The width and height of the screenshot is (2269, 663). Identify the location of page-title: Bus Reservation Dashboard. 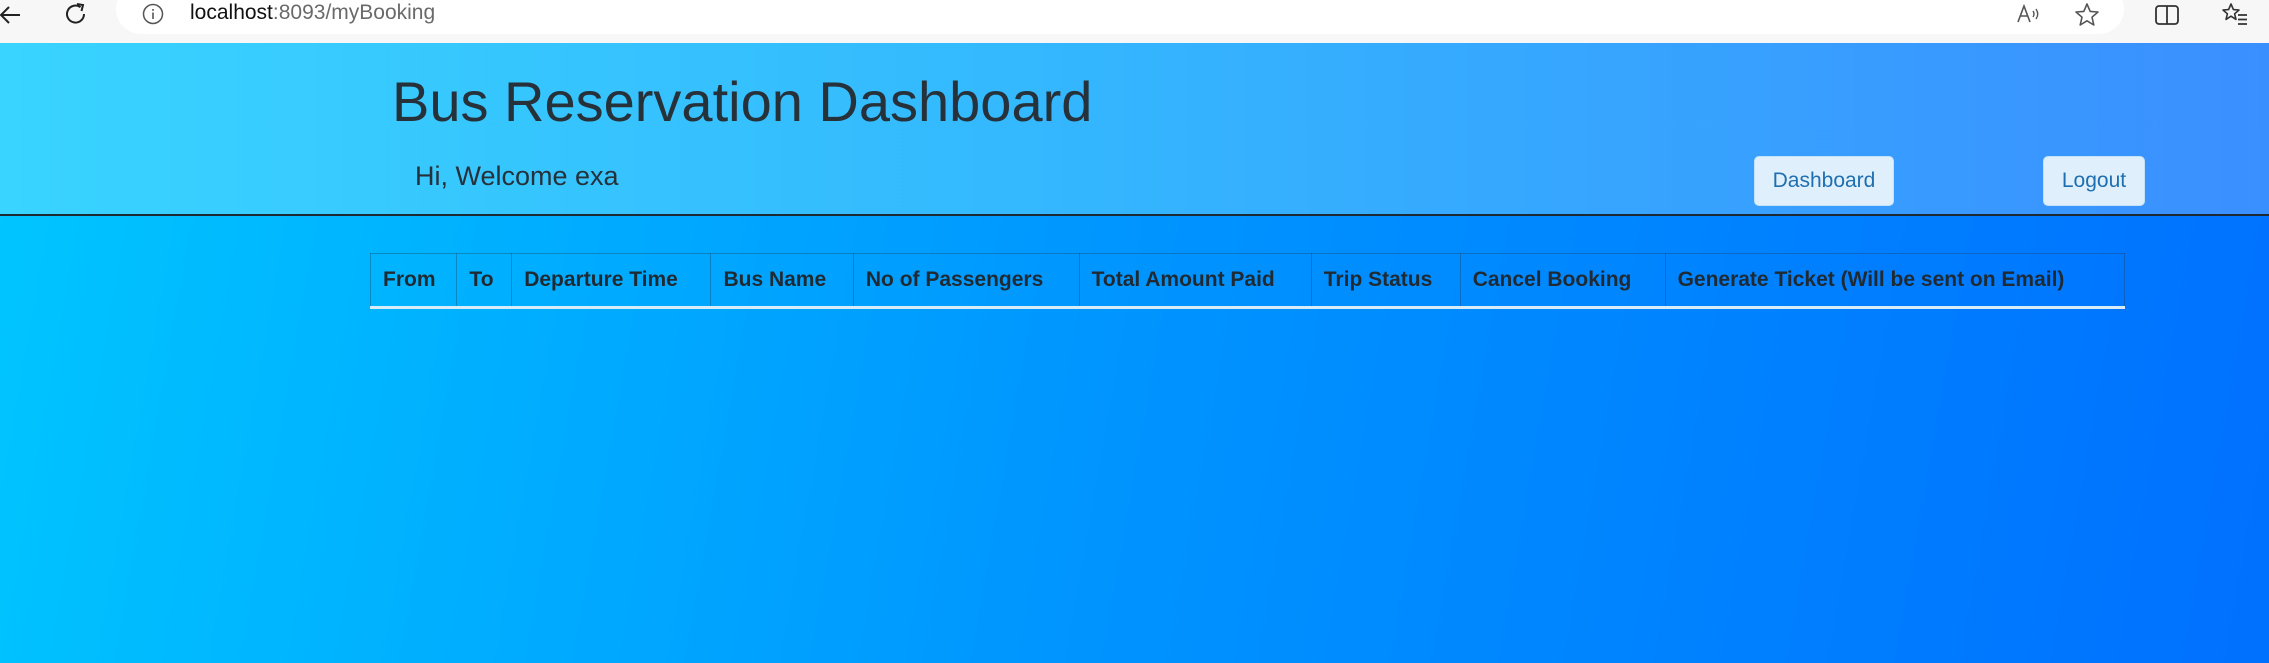
(742, 101).